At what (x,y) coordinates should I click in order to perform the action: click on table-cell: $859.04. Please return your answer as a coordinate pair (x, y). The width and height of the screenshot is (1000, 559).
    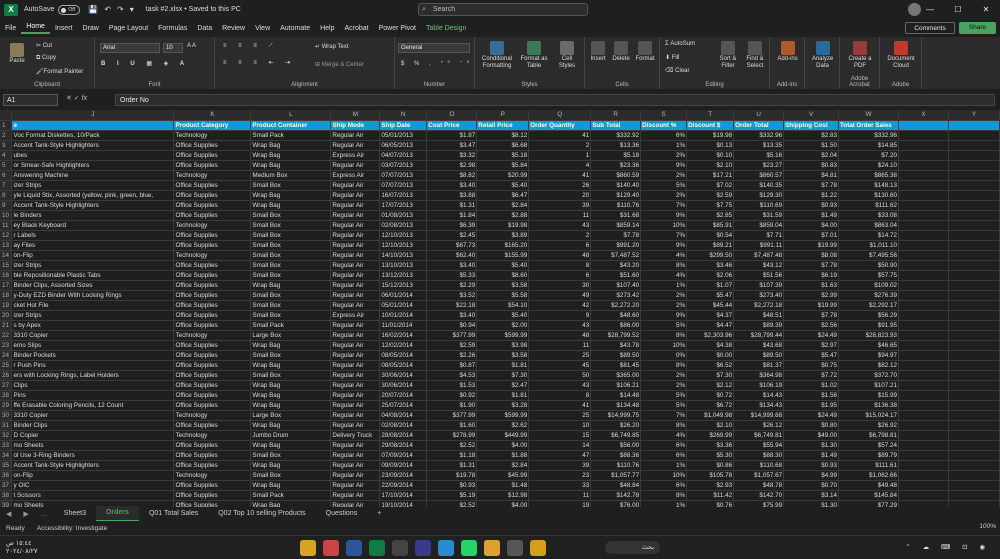
    Looking at the image, I should click on (759, 225).